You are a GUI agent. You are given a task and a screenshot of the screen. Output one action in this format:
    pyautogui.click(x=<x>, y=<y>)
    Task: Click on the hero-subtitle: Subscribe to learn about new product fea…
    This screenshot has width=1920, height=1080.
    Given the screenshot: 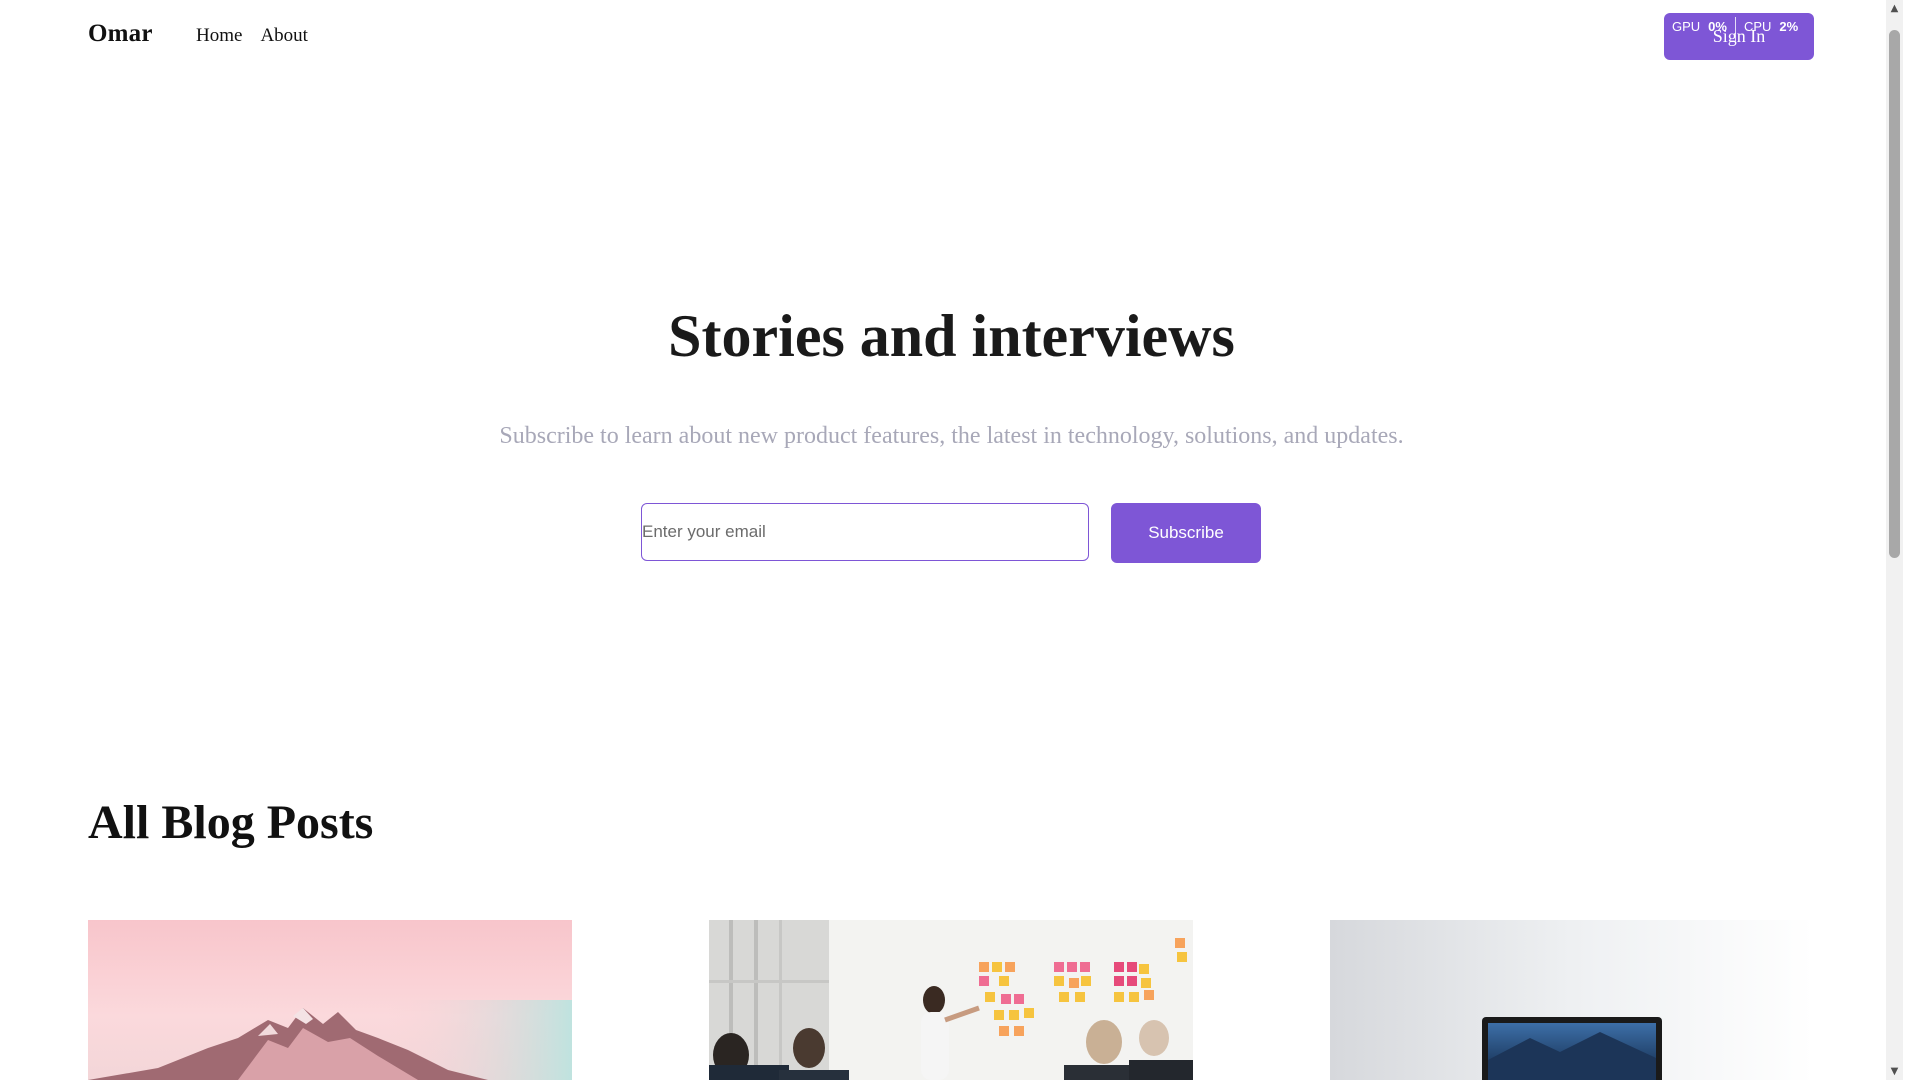 What is the action you would take?
    pyautogui.click(x=951, y=436)
    